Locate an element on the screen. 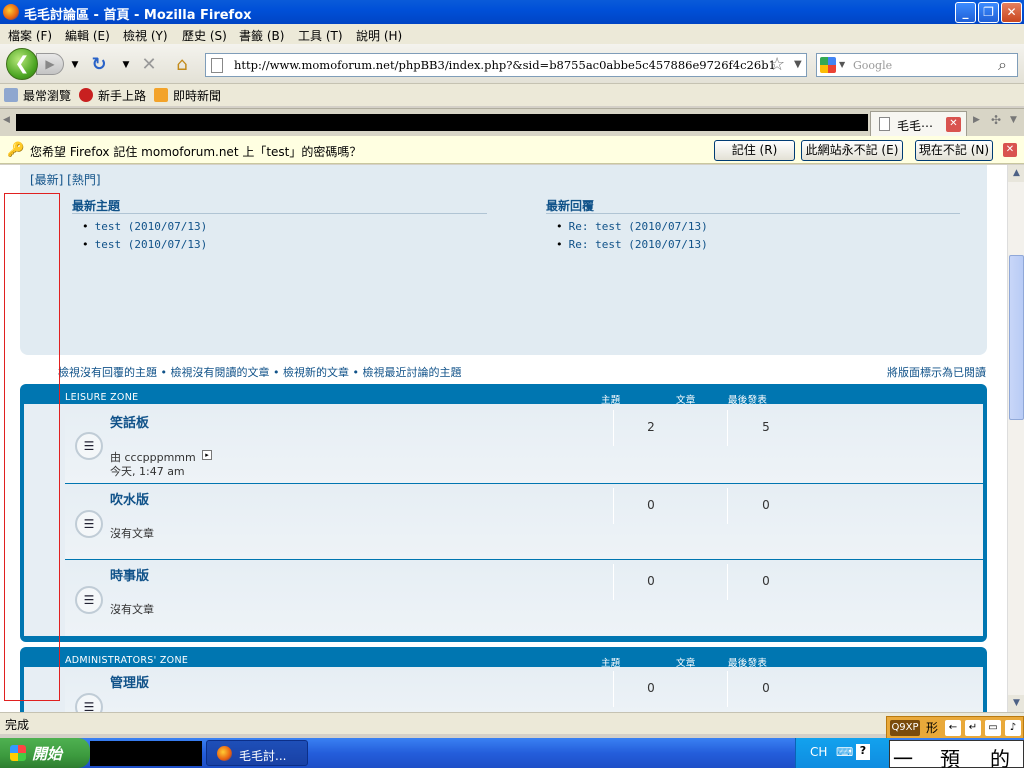 The width and height of the screenshot is (1024, 768). ime-sound-icon: ♪ is located at coordinates (1013, 728).